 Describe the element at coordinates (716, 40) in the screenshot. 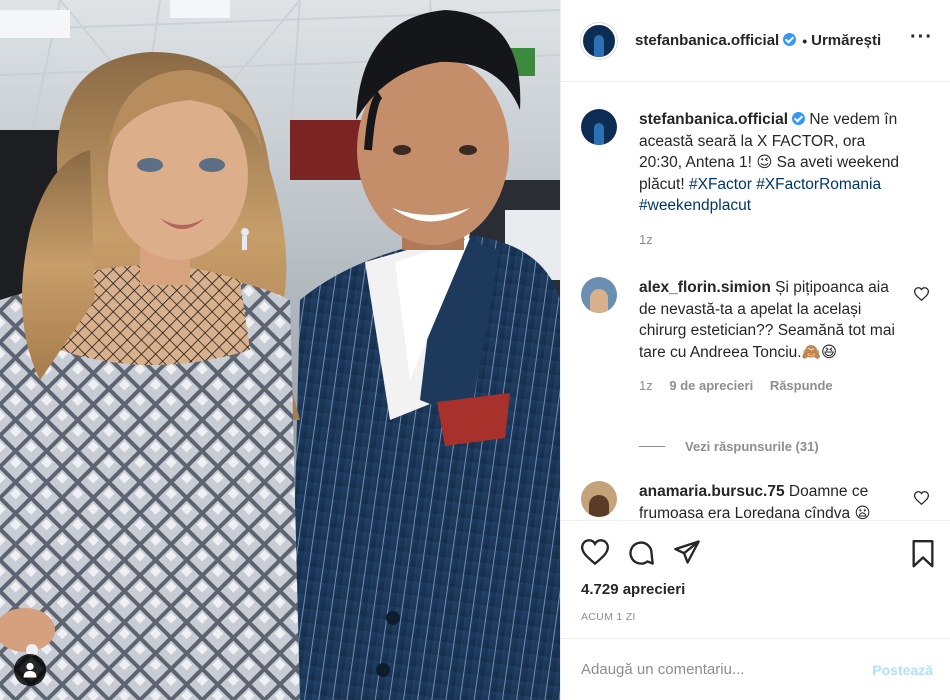

I see `author-username: stefanbanica.official` at that location.